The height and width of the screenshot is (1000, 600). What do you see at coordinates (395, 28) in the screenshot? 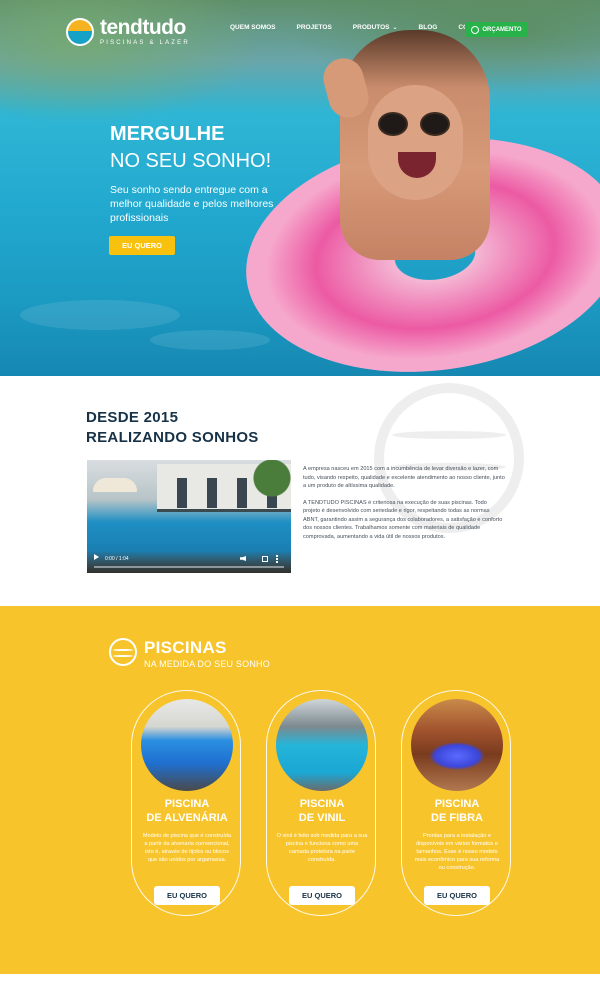
I see `chevron-down-icon: ⌄` at bounding box center [395, 28].